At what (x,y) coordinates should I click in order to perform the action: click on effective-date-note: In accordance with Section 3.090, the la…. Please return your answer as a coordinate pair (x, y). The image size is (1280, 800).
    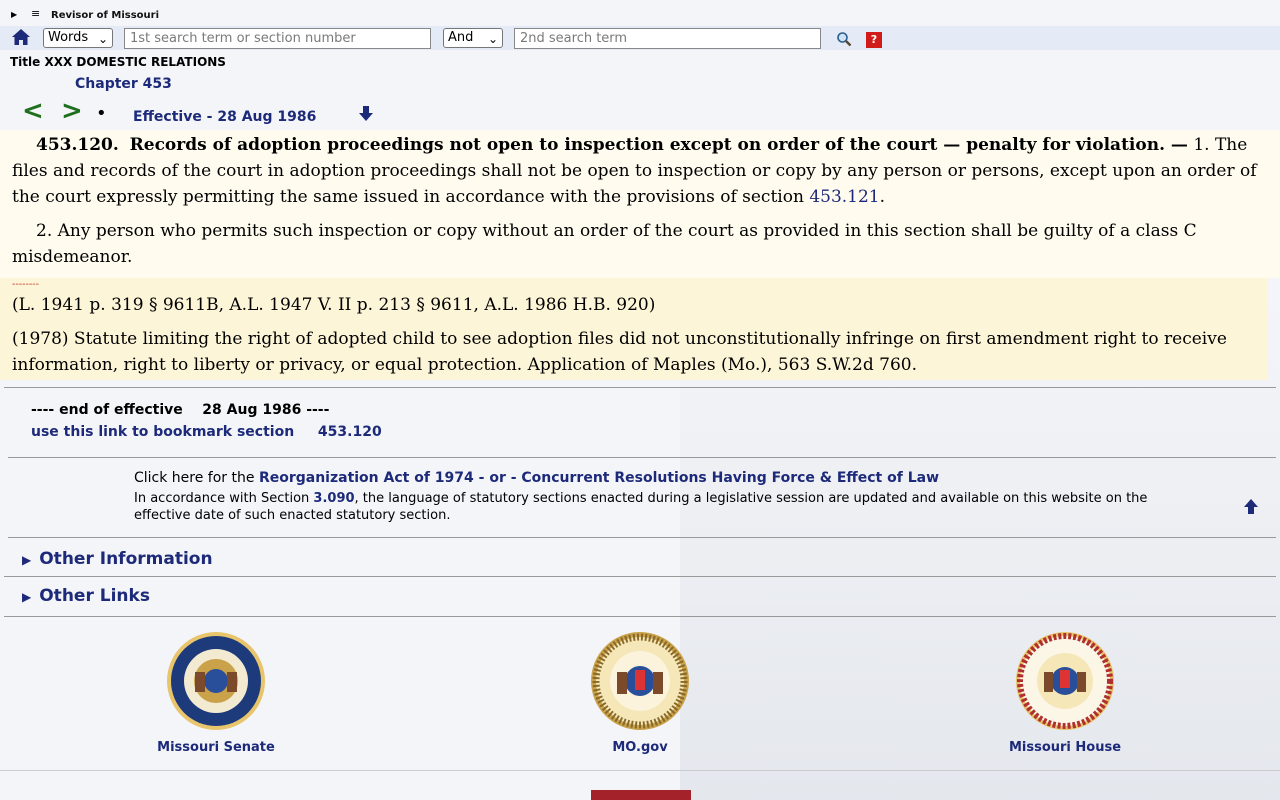
    Looking at the image, I should click on (649, 507).